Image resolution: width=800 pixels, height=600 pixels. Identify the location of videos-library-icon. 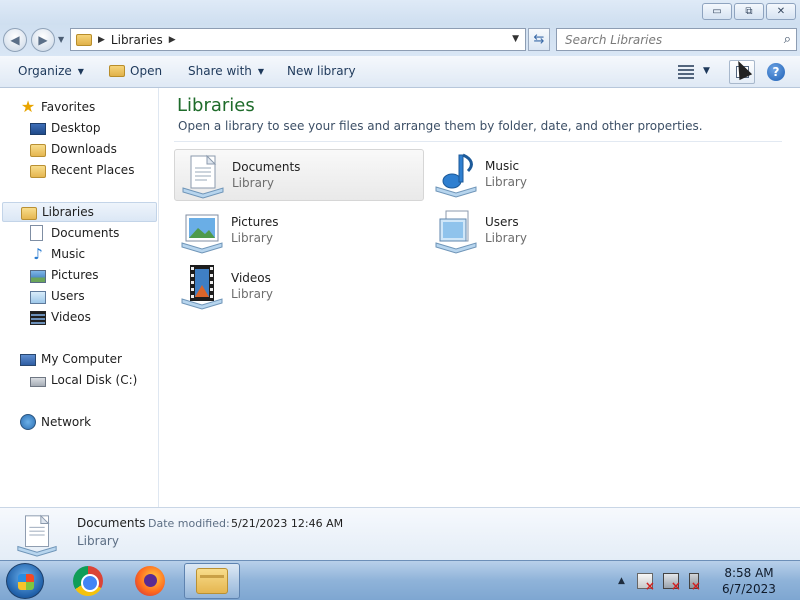
(202, 287).